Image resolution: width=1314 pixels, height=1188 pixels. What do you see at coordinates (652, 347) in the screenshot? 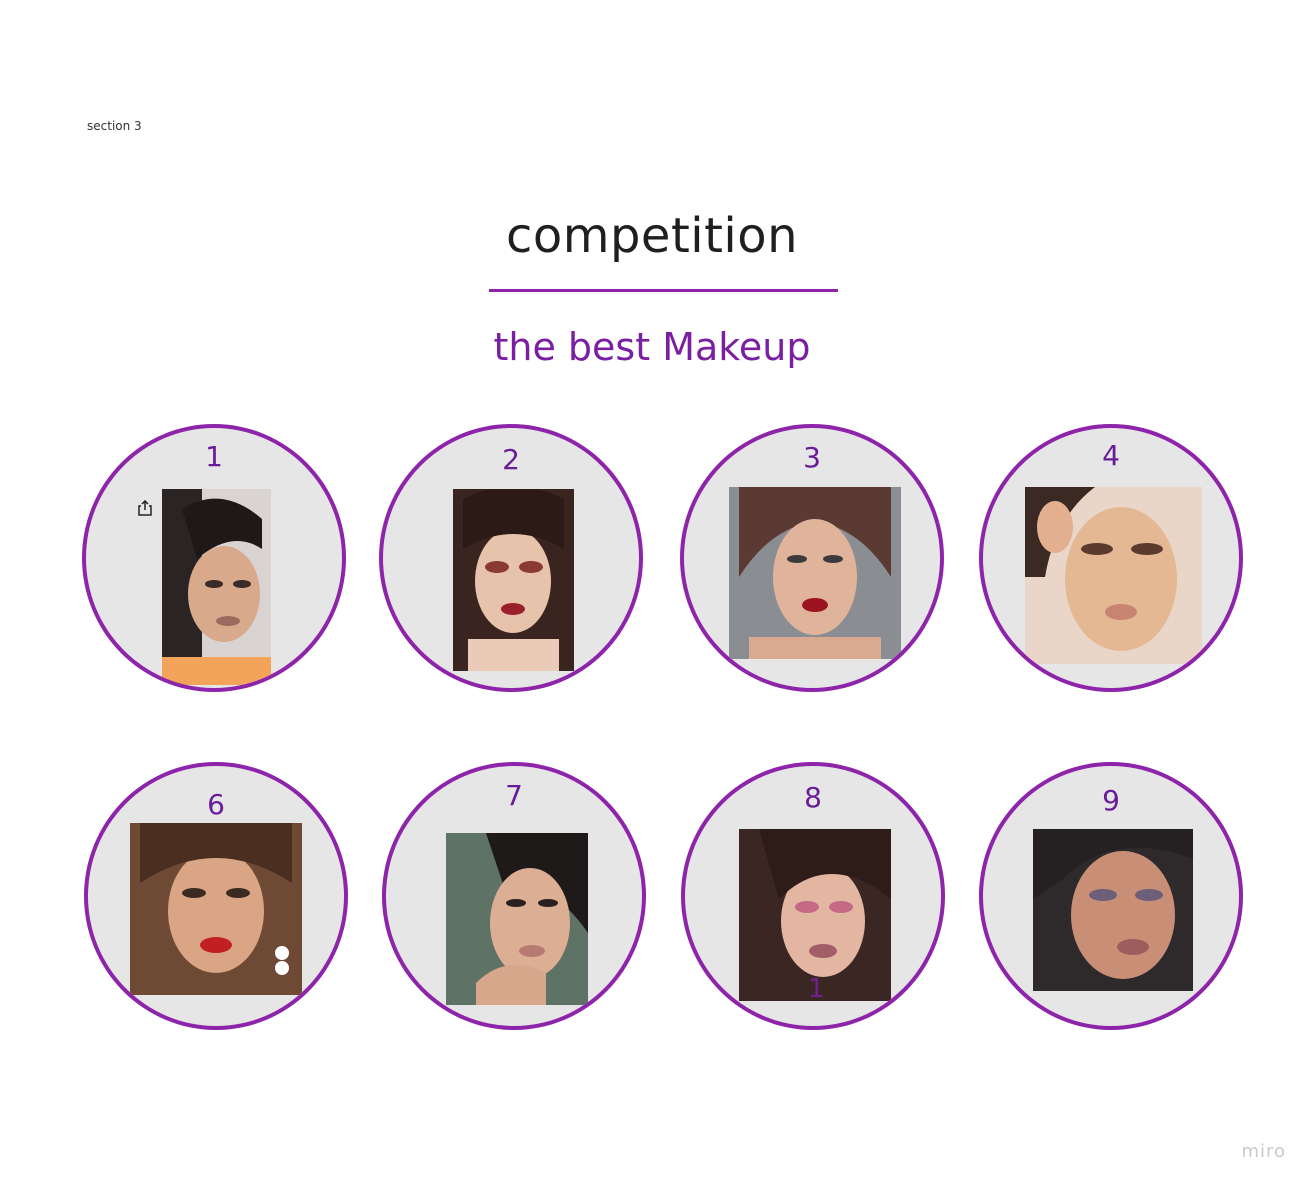
I see `page-subtitle: the best Makeup` at bounding box center [652, 347].